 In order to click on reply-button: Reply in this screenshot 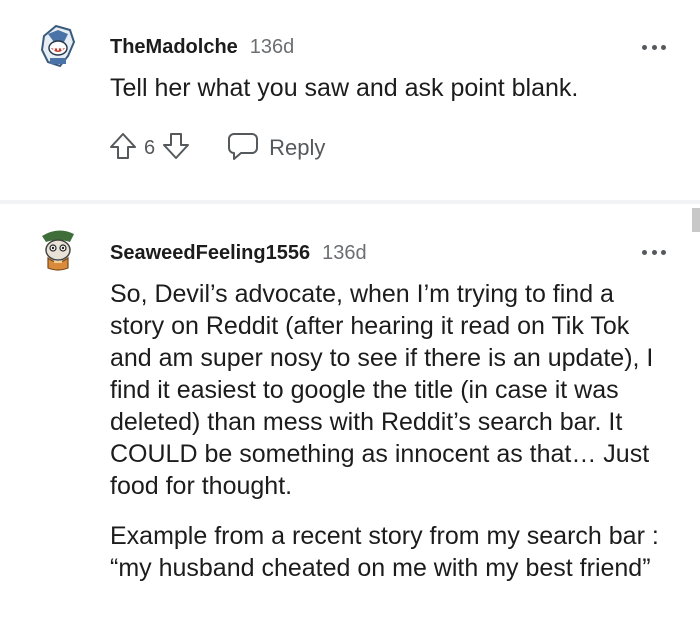, I will do `click(276, 148)`.